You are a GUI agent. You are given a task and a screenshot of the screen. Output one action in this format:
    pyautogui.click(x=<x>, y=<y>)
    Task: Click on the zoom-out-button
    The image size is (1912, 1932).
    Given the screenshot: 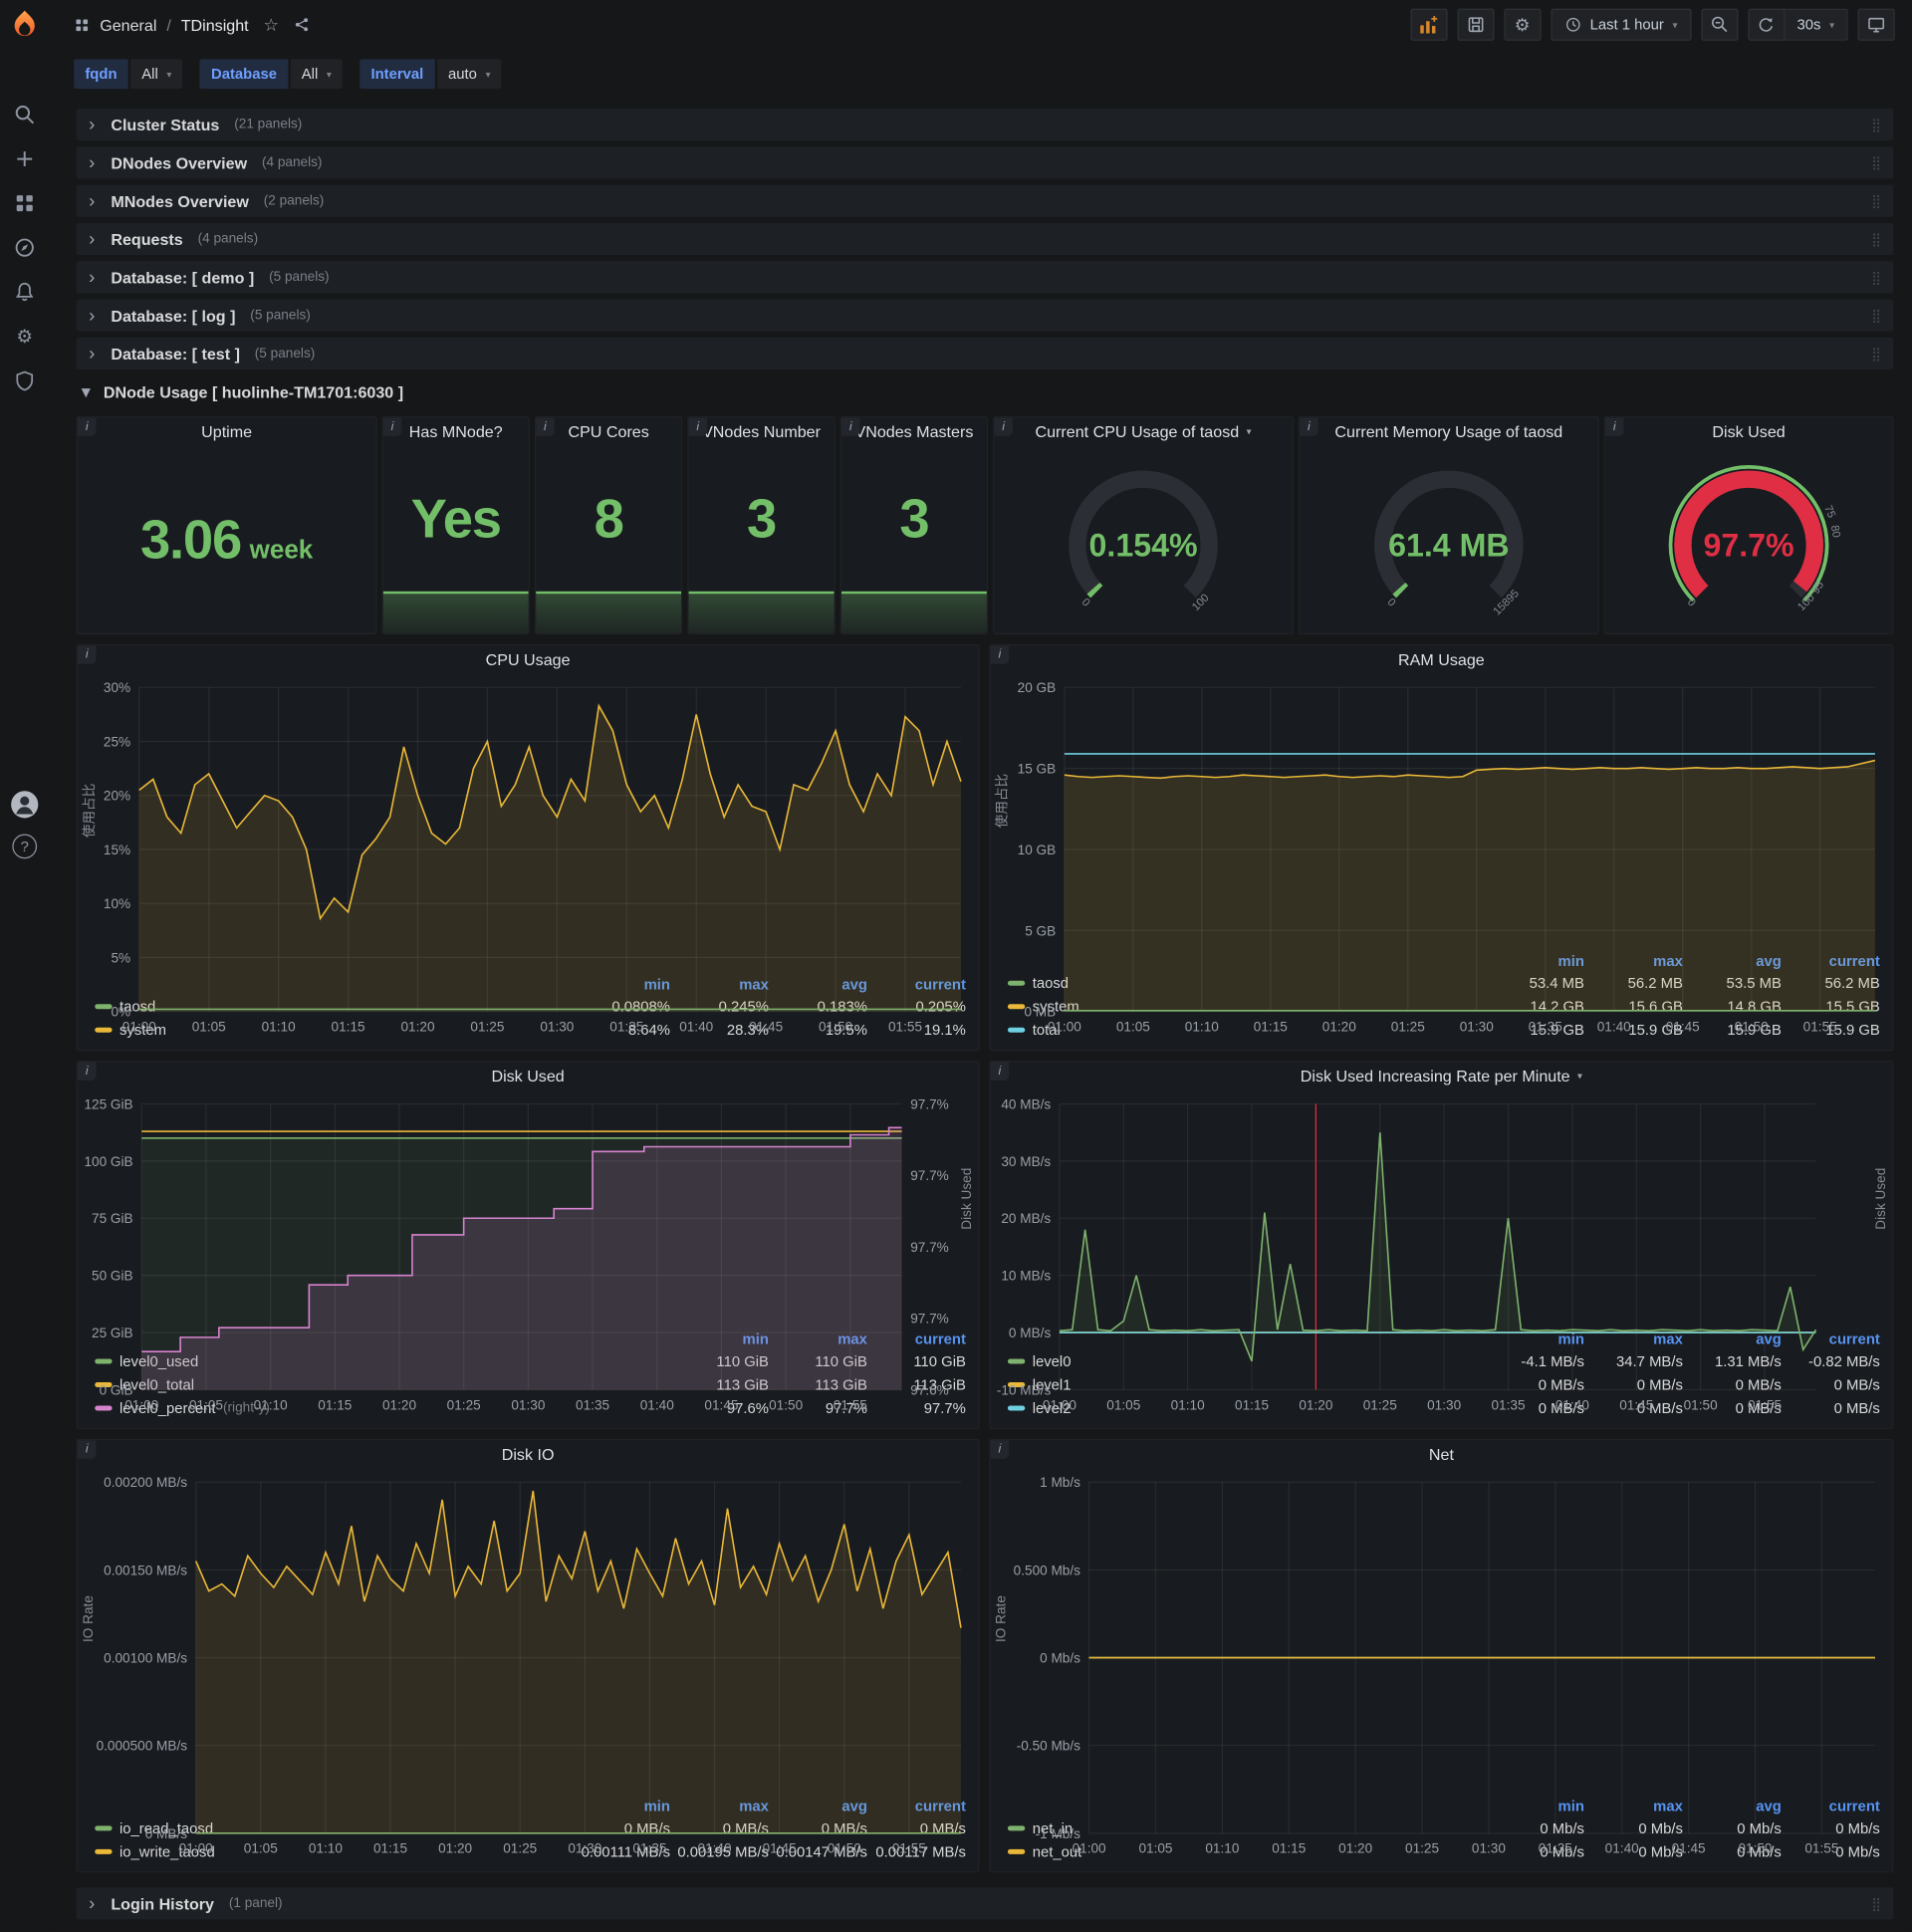 What is the action you would take?
    pyautogui.click(x=1719, y=24)
    